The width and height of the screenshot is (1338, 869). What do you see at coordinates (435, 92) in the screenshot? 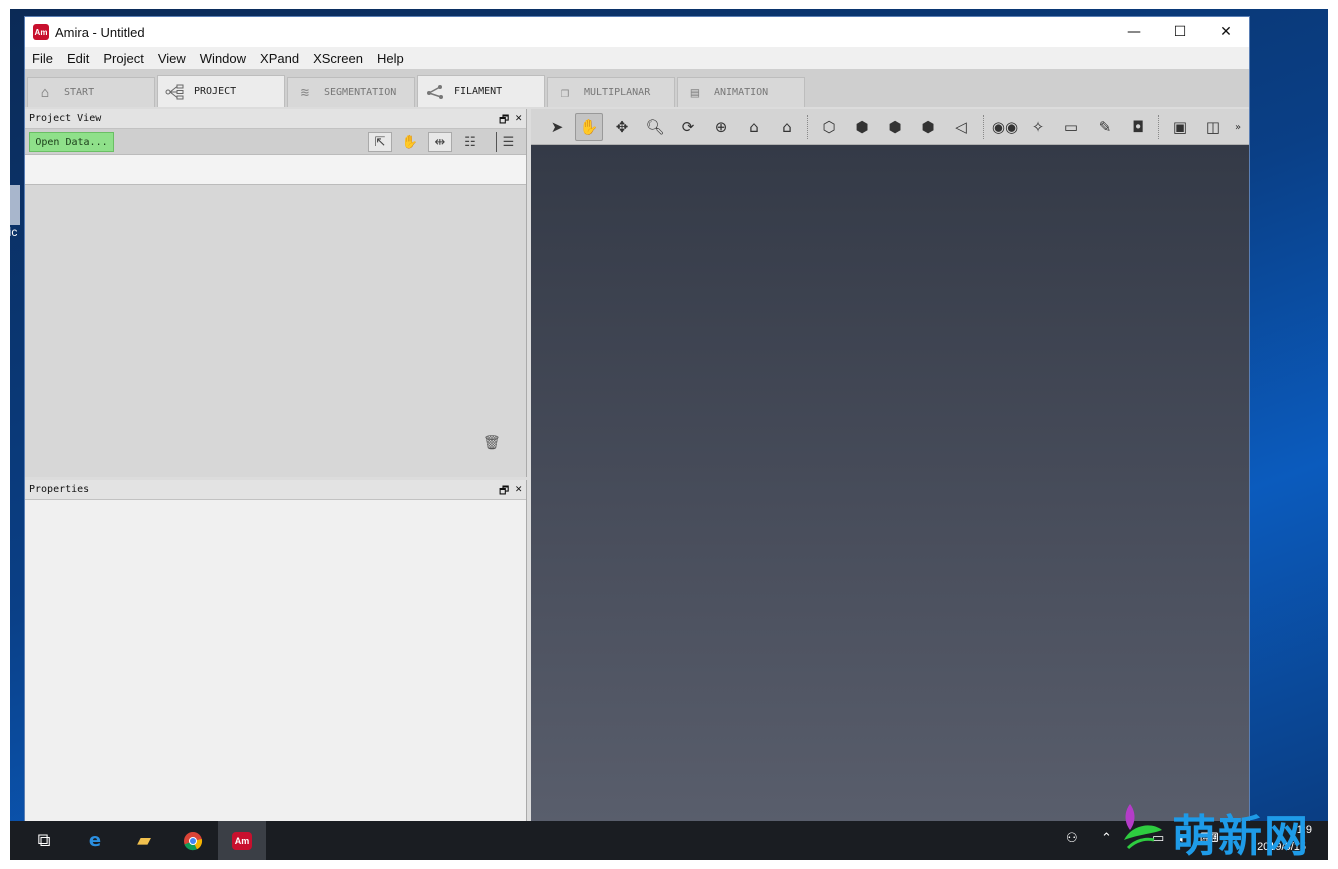
I see `filament-icon` at bounding box center [435, 92].